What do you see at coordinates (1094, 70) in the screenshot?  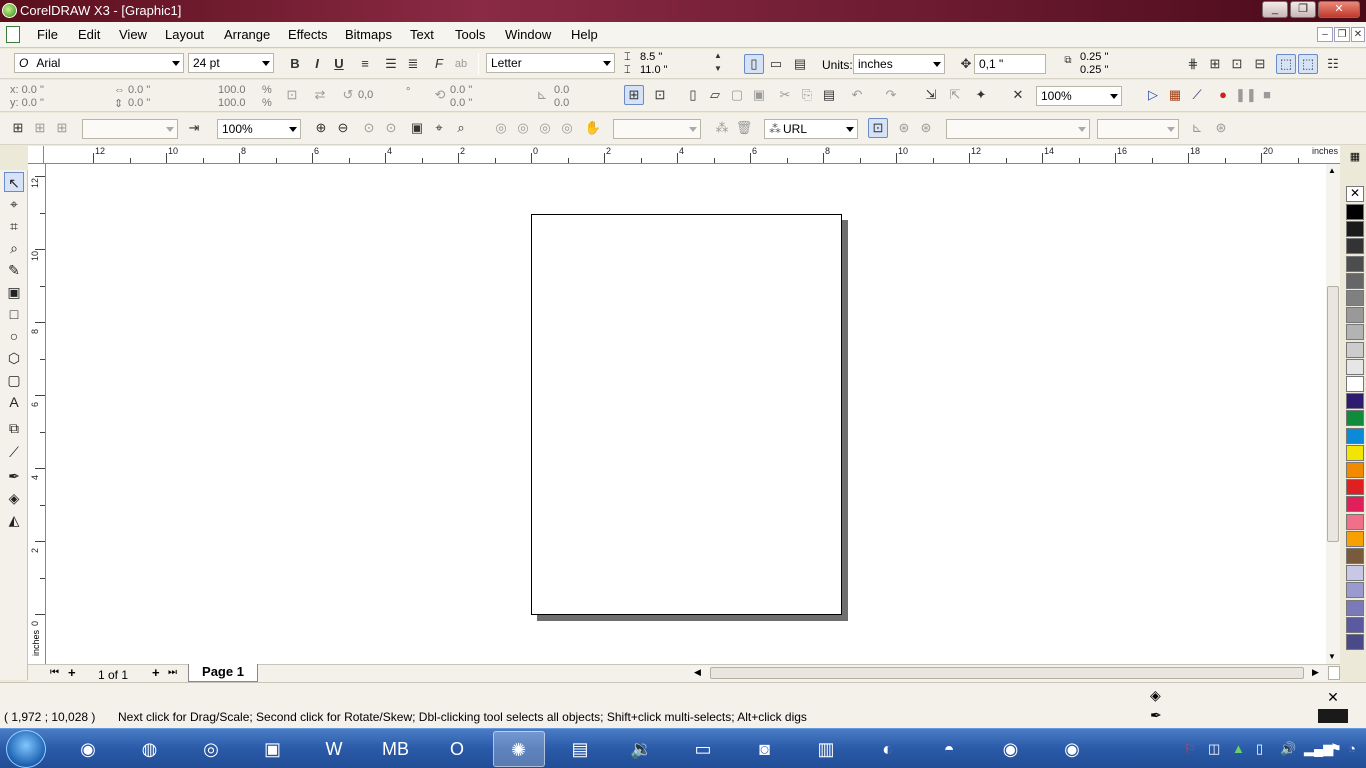 I see `dup-y-value: 0.25 "` at bounding box center [1094, 70].